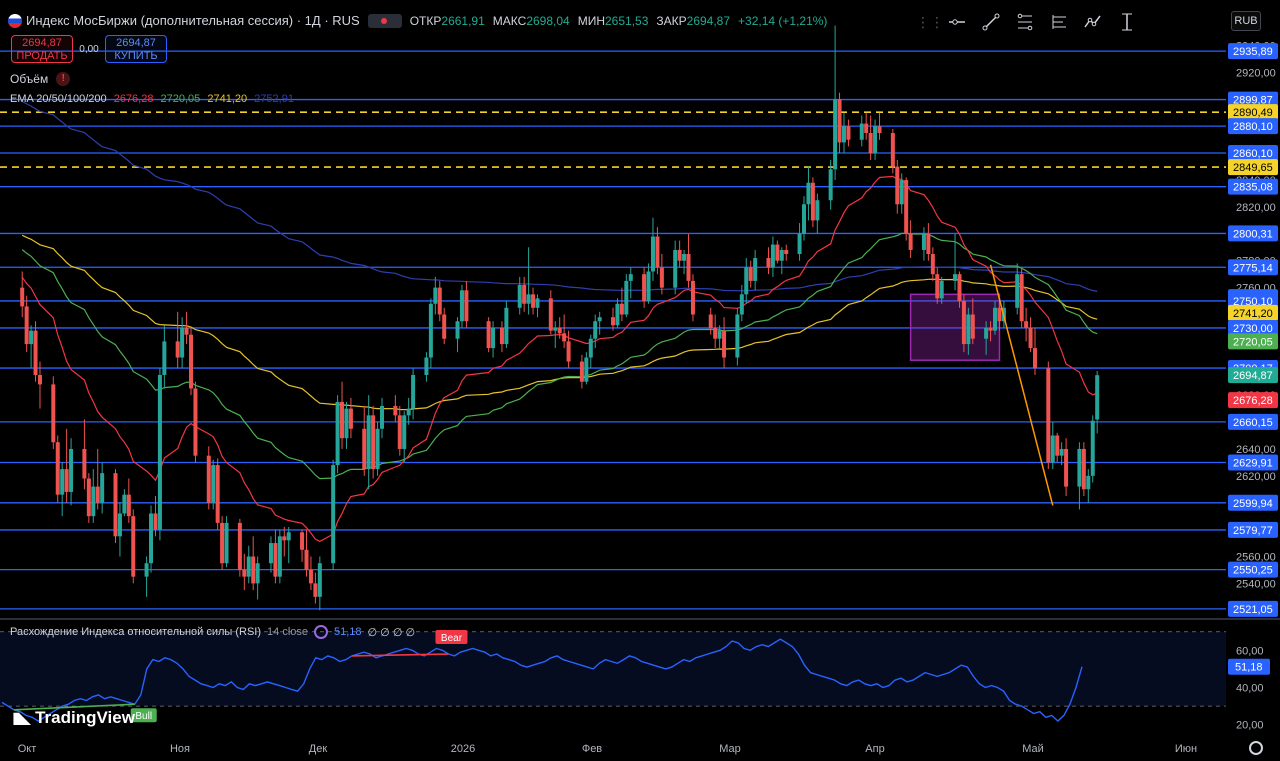 The width and height of the screenshot is (1280, 761). Describe the element at coordinates (1253, 504) in the screenshot. I see `price-tag-label: 2599,94` at that location.